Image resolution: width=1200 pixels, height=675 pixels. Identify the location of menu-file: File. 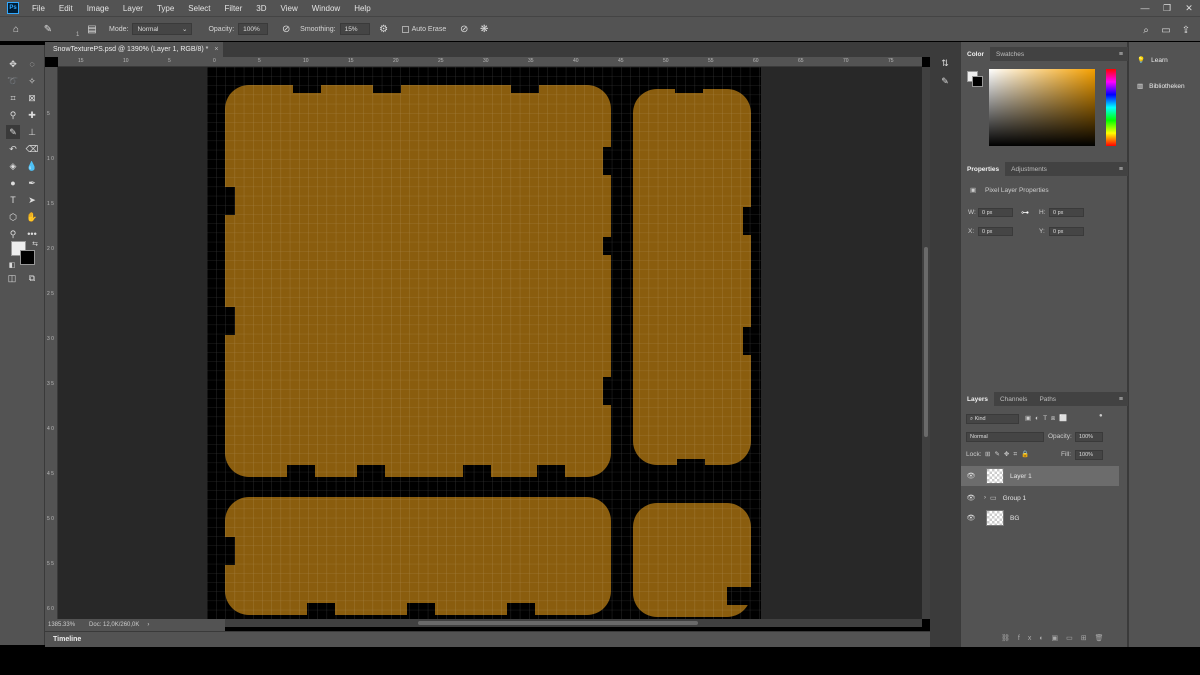
(38, 8).